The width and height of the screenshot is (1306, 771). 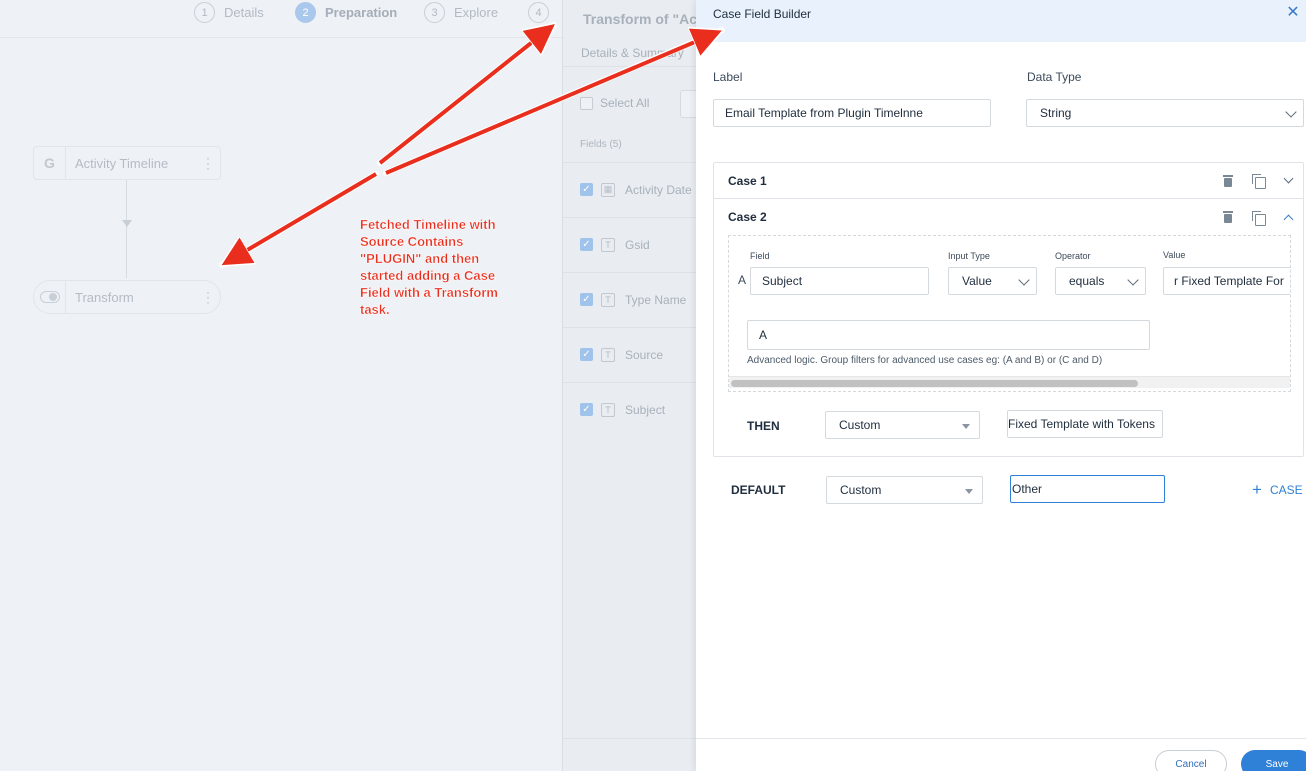 What do you see at coordinates (127, 163) in the screenshot?
I see `node-activity-timeline: G Activity Timeline ⋮` at bounding box center [127, 163].